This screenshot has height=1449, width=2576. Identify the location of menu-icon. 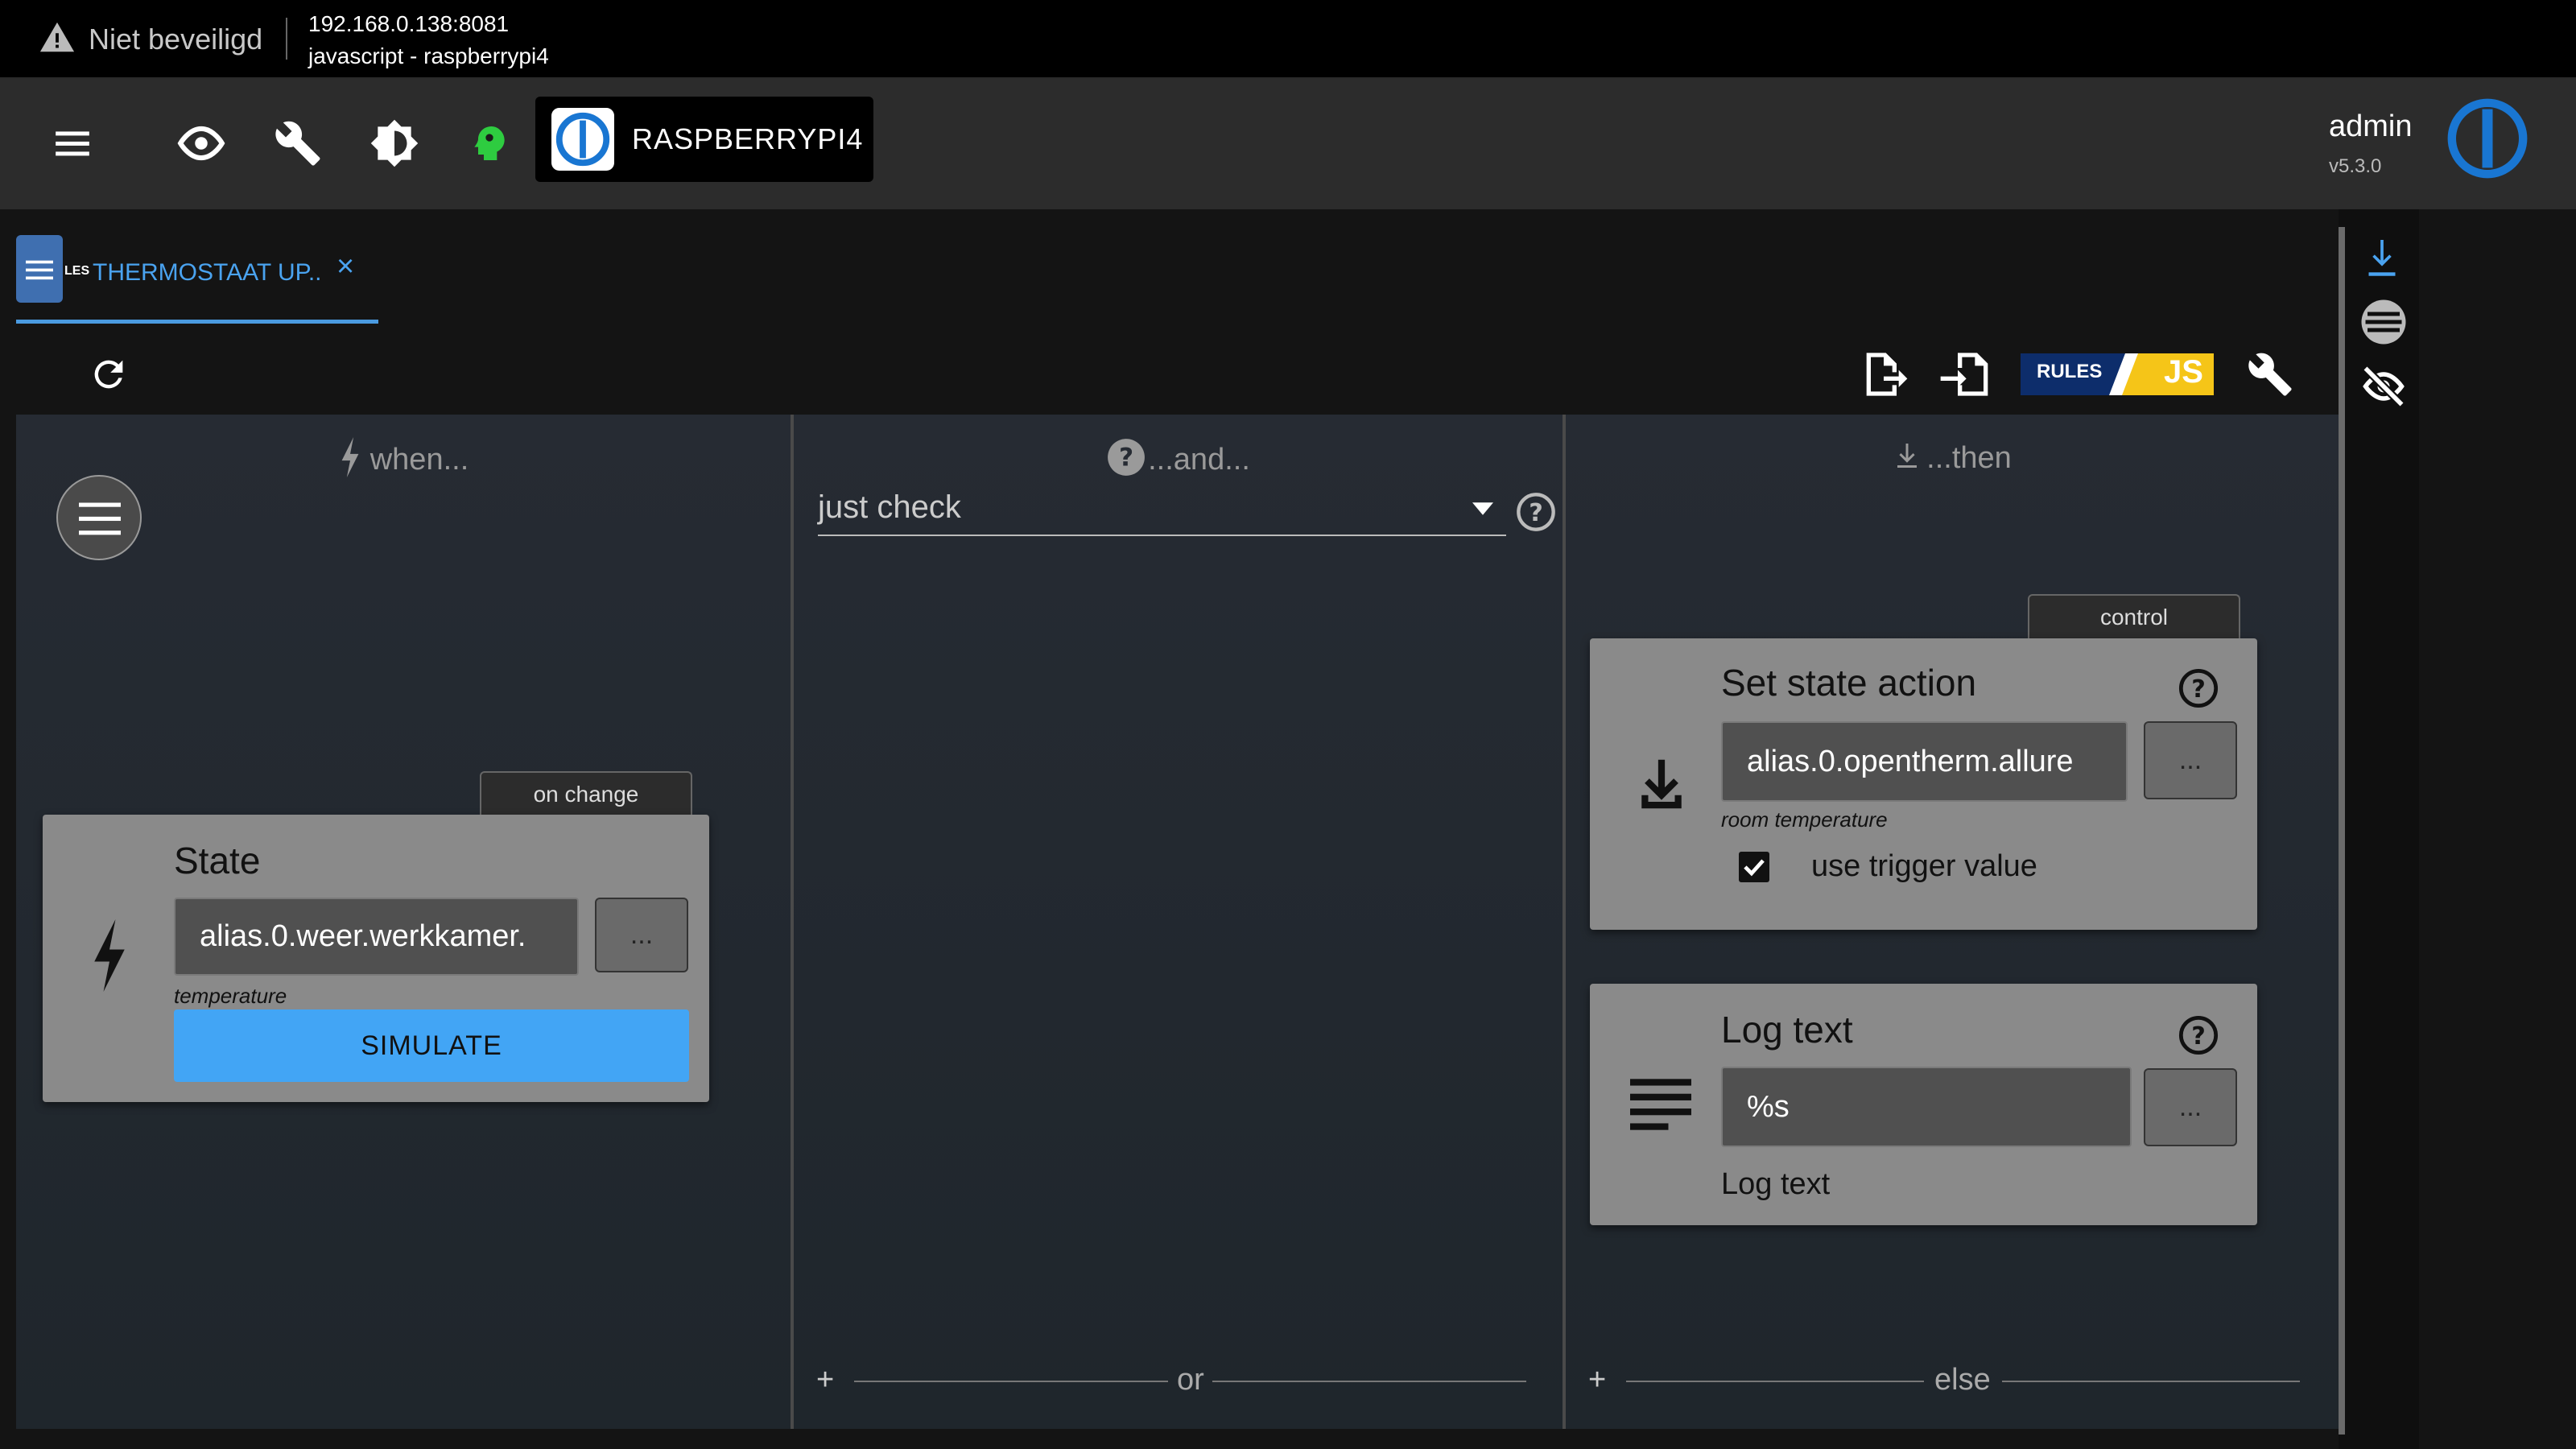
(72, 143).